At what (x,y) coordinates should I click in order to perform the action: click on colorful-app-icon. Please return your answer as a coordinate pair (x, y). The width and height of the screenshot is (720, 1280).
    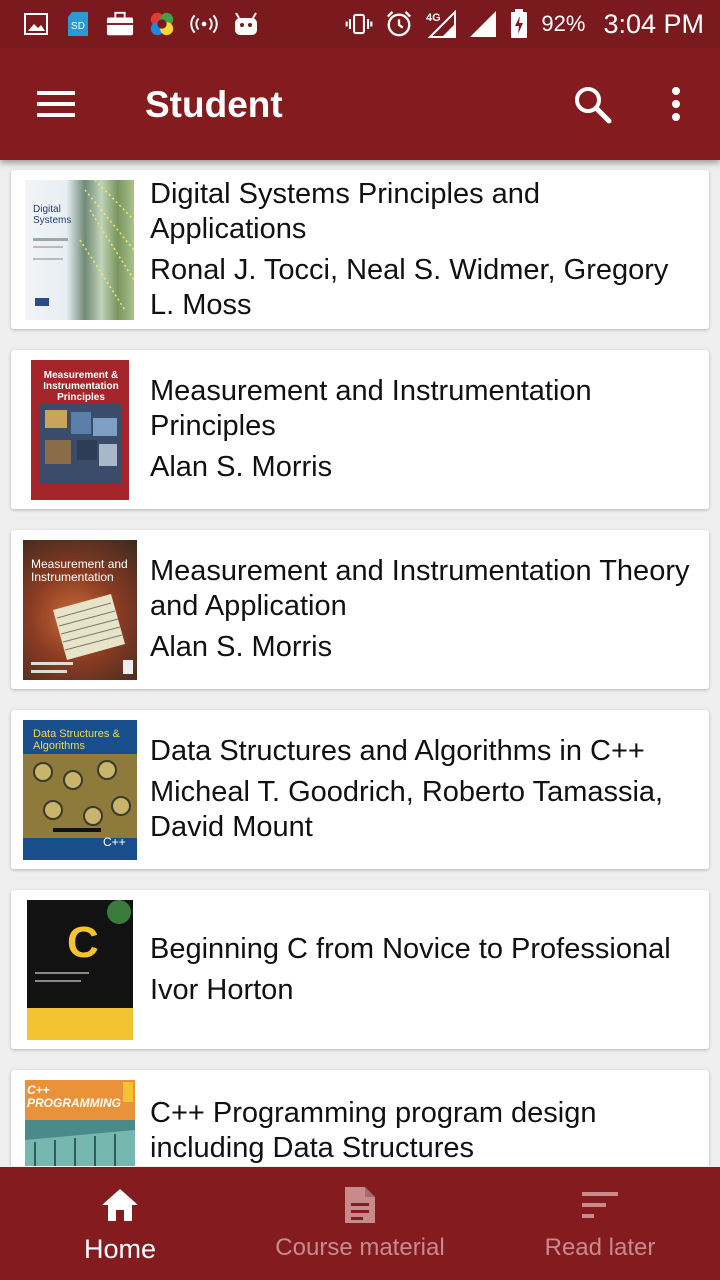
    Looking at the image, I should click on (162, 24).